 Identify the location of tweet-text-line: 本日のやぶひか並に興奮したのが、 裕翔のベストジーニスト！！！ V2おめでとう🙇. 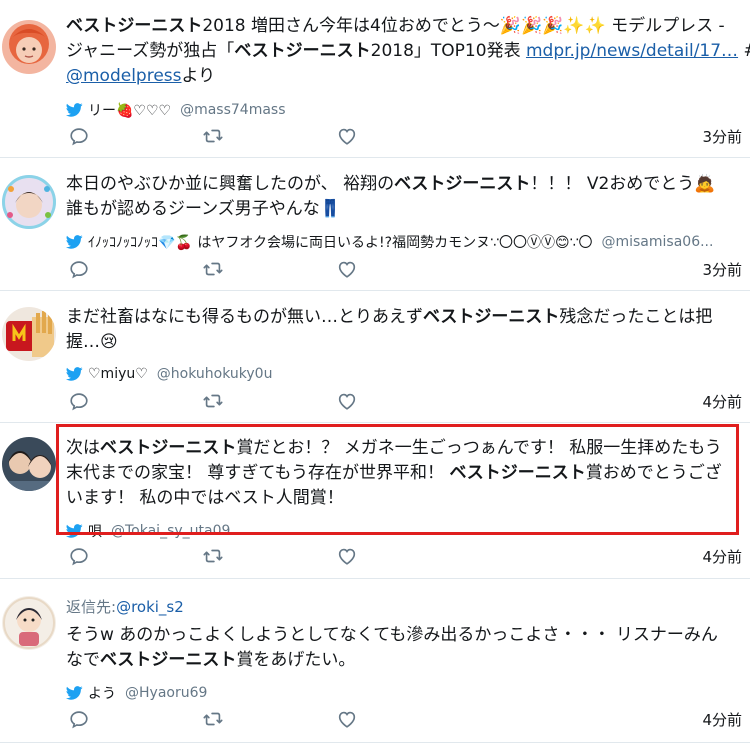
(404, 184).